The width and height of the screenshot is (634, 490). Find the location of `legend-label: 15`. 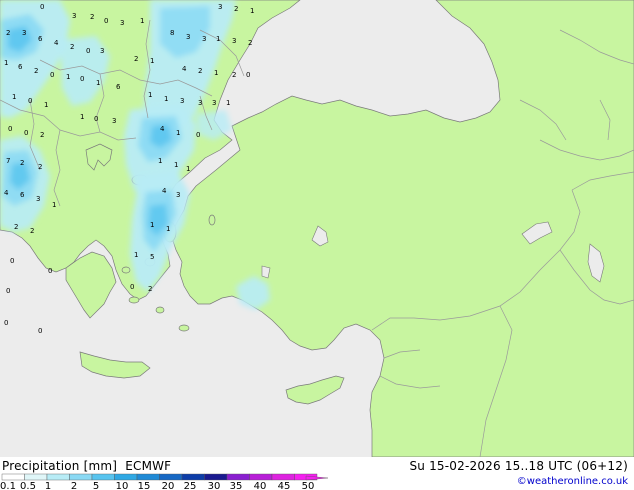

legend-label: 15 is located at coordinates (144, 485).